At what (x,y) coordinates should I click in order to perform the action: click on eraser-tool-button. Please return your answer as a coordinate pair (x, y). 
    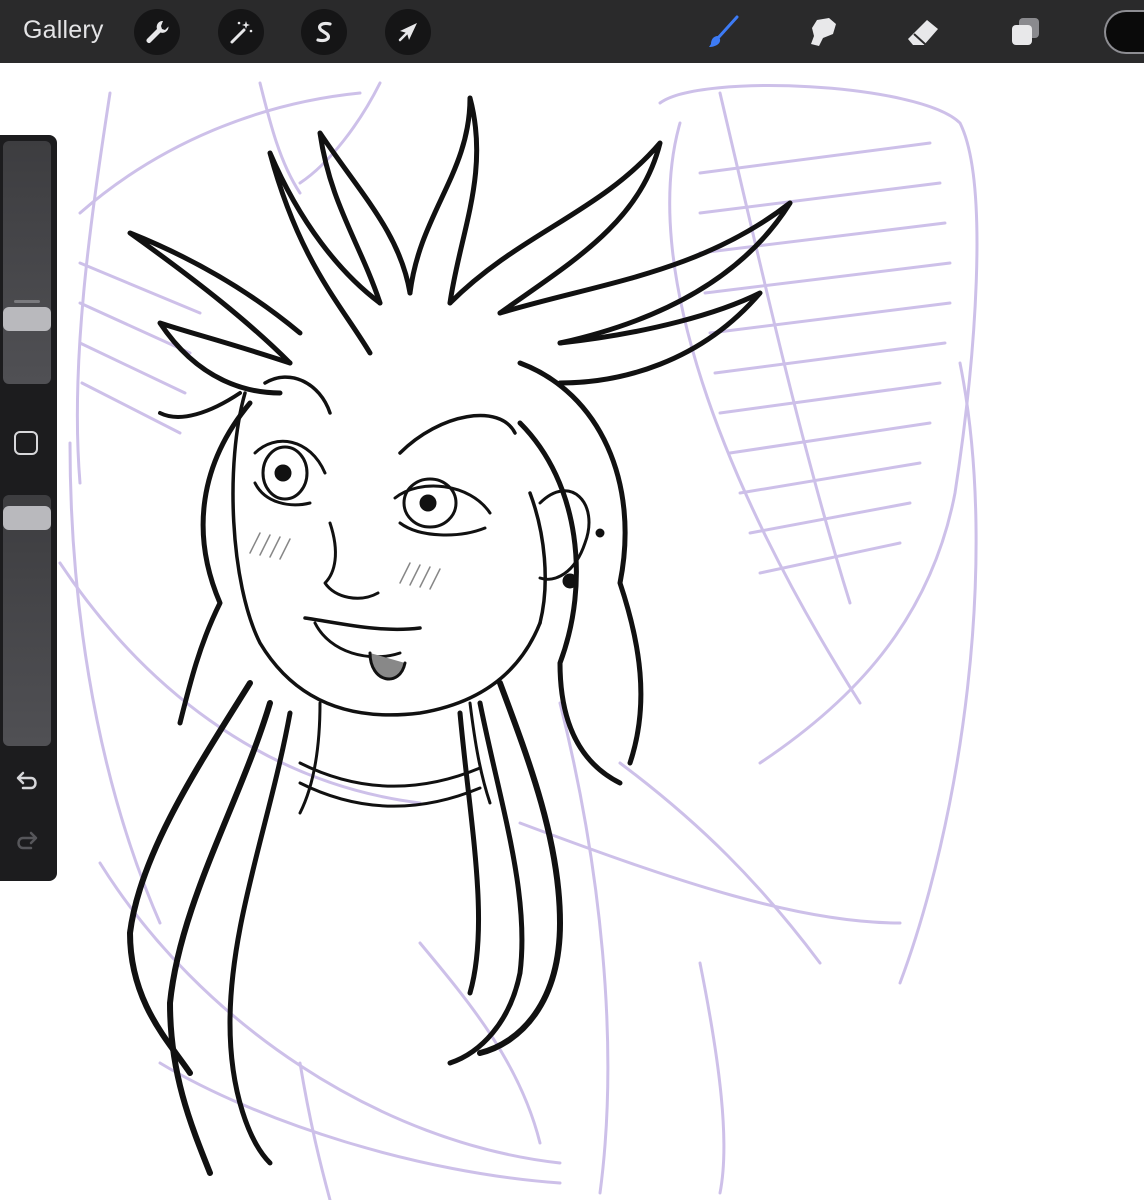
    Looking at the image, I should click on (923, 32).